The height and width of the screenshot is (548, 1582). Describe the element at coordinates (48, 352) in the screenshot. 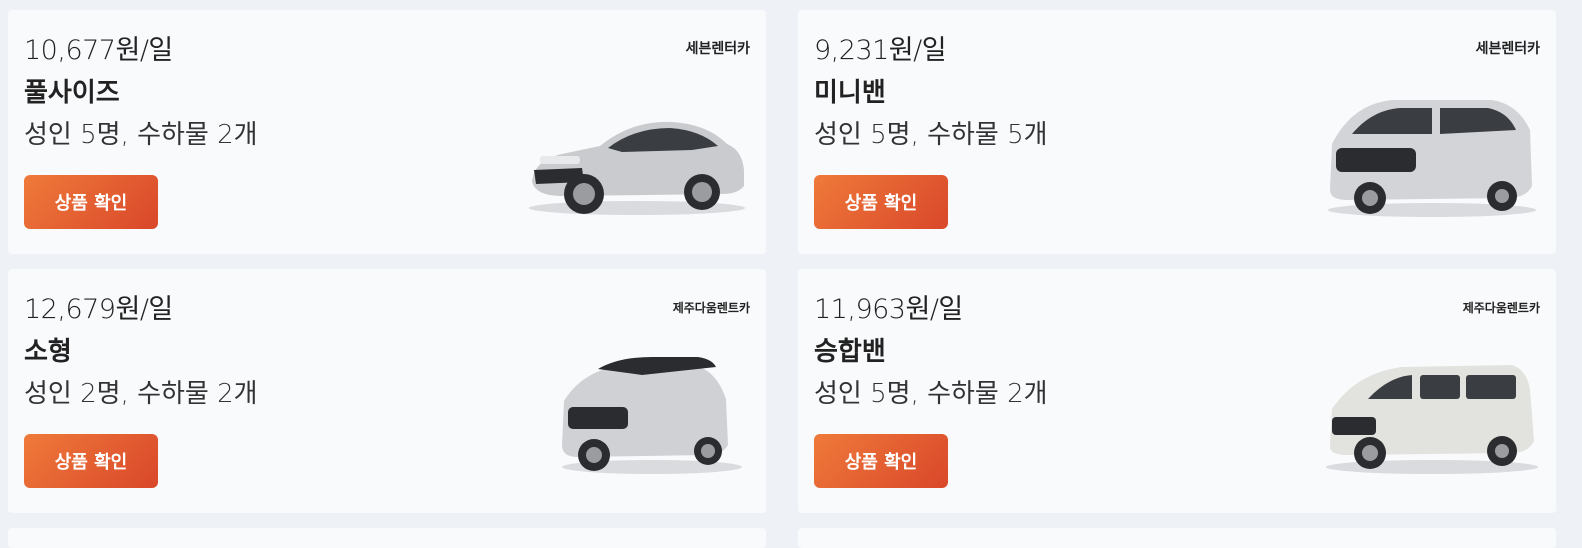

I see `car-class-name: 소형` at that location.